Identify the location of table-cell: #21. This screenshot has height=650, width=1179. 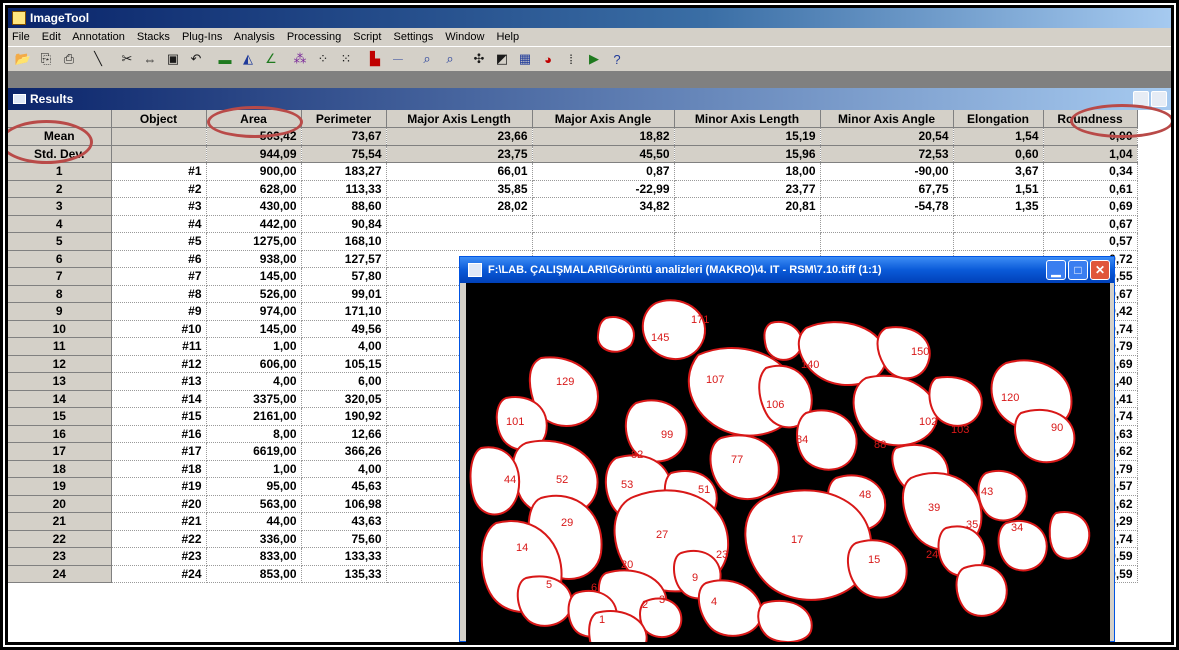
(159, 521).